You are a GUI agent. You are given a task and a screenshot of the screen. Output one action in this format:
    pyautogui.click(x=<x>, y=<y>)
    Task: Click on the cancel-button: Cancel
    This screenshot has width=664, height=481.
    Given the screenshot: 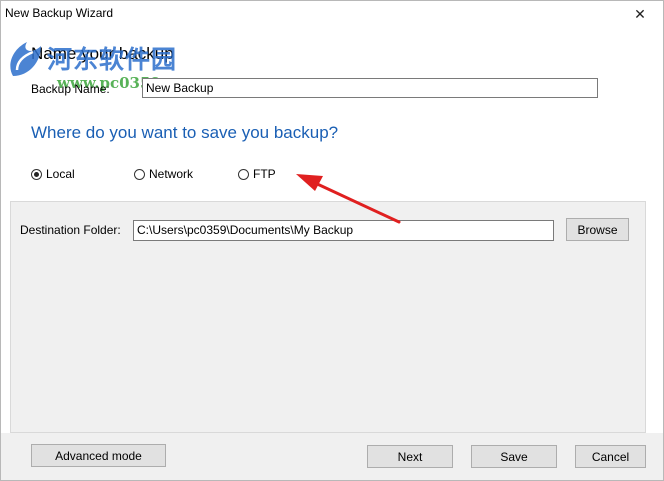 What is the action you would take?
    pyautogui.click(x=610, y=456)
    